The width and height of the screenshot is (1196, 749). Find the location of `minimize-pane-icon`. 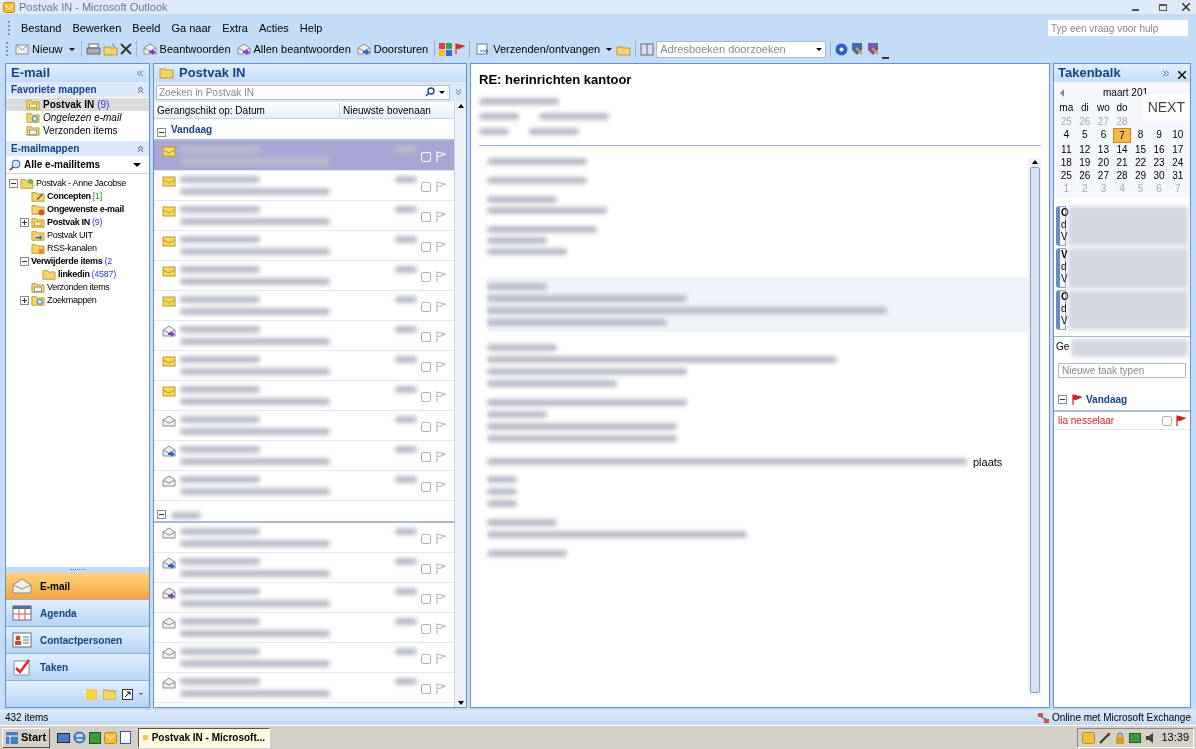

minimize-pane-icon is located at coordinates (140, 73).